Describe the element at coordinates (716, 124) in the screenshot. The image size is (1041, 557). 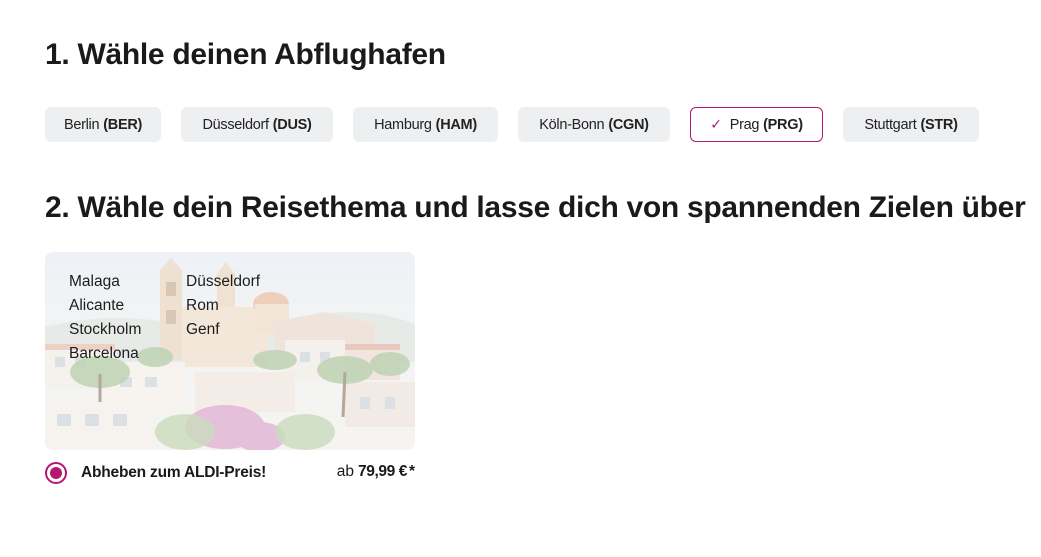
I see `check-icon: ✓` at that location.